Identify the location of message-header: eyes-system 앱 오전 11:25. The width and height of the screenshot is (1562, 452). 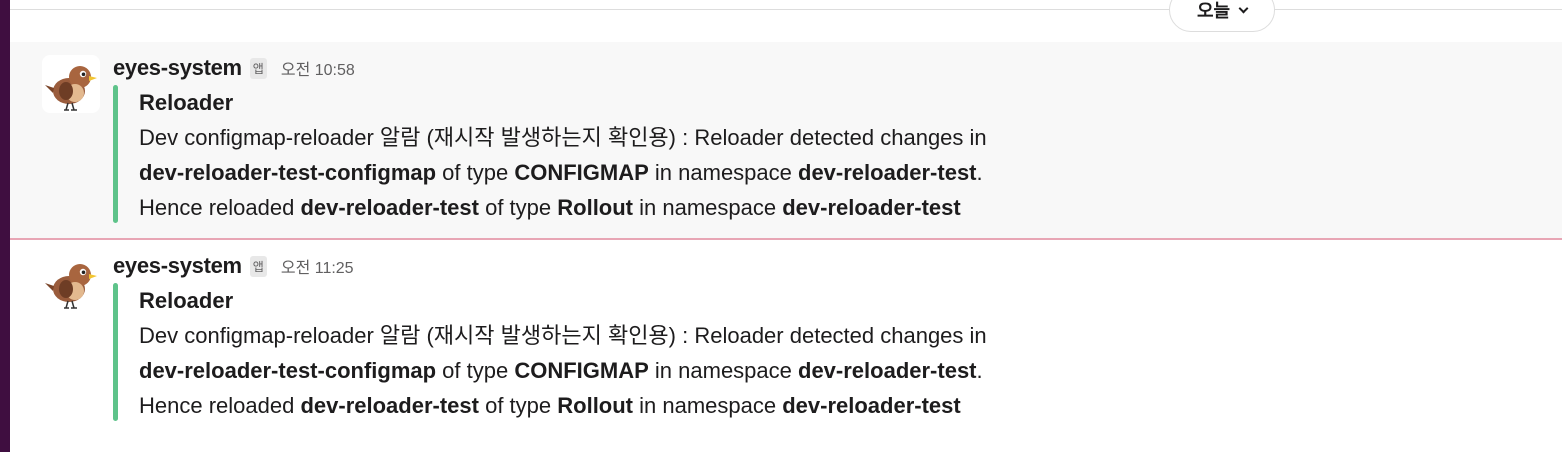
(233, 266).